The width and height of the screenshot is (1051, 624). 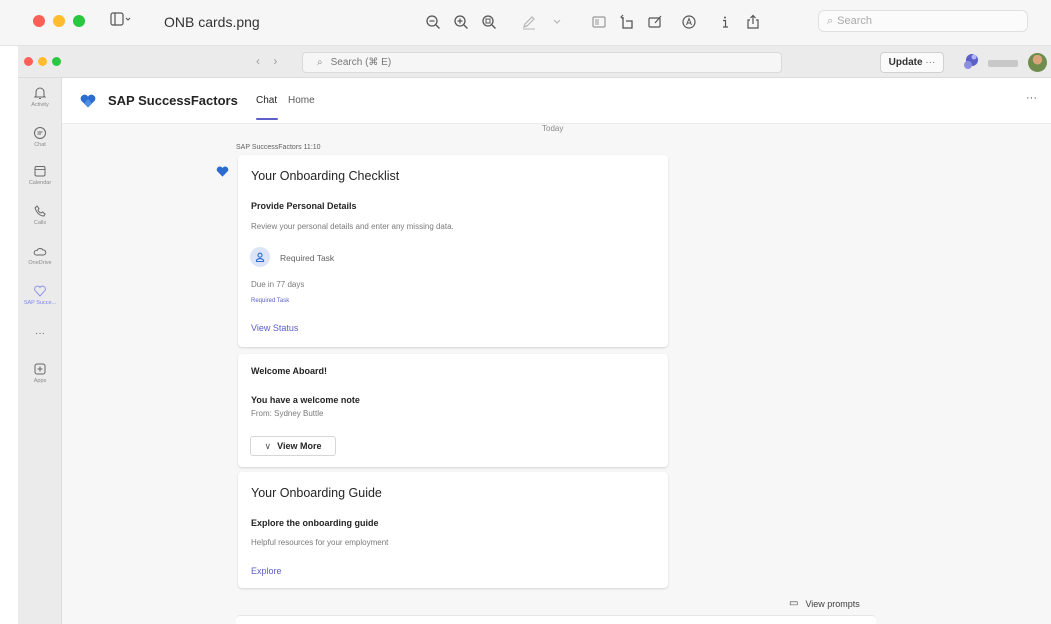 What do you see at coordinates (59, 21) in the screenshot?
I see `minimize-window-button` at bounding box center [59, 21].